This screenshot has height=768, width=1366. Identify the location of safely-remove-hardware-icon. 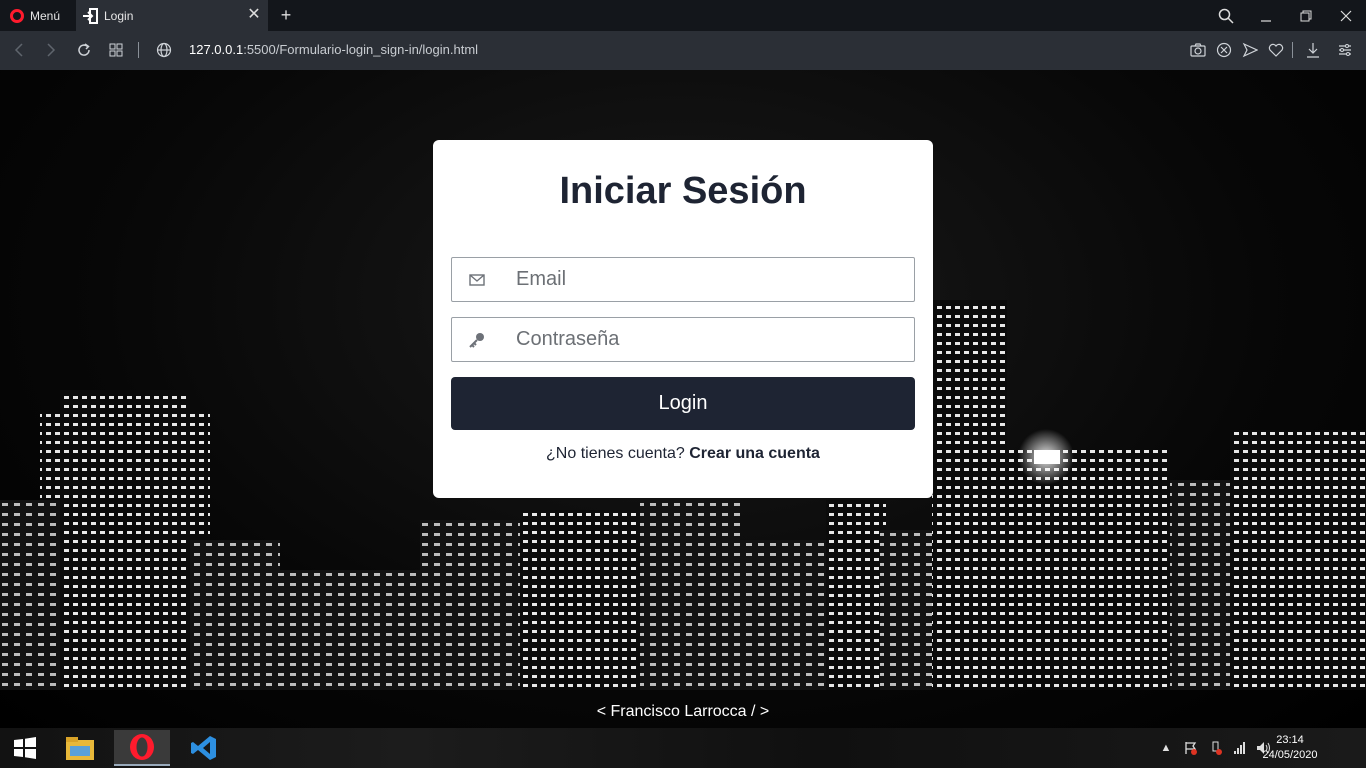
(1216, 748).